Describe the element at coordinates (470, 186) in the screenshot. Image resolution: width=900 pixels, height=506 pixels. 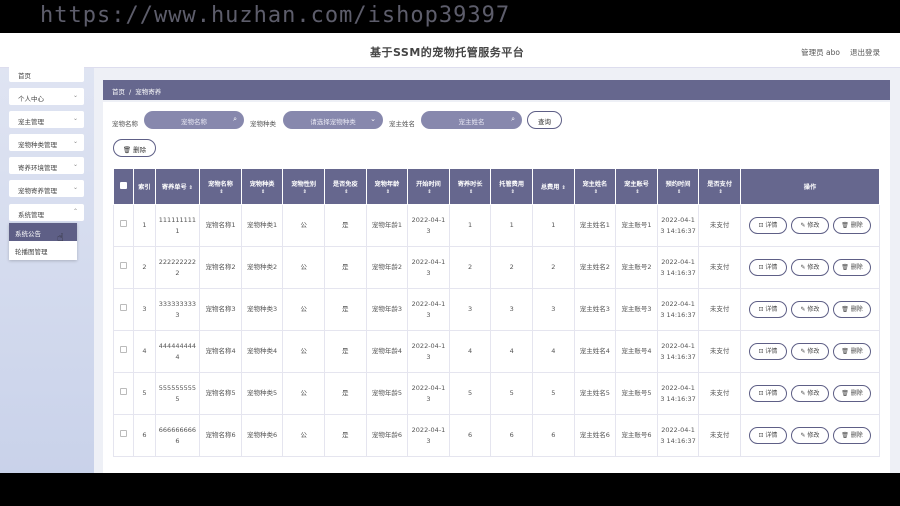
I see `column-header: 寄养时长 ⇕` at that location.